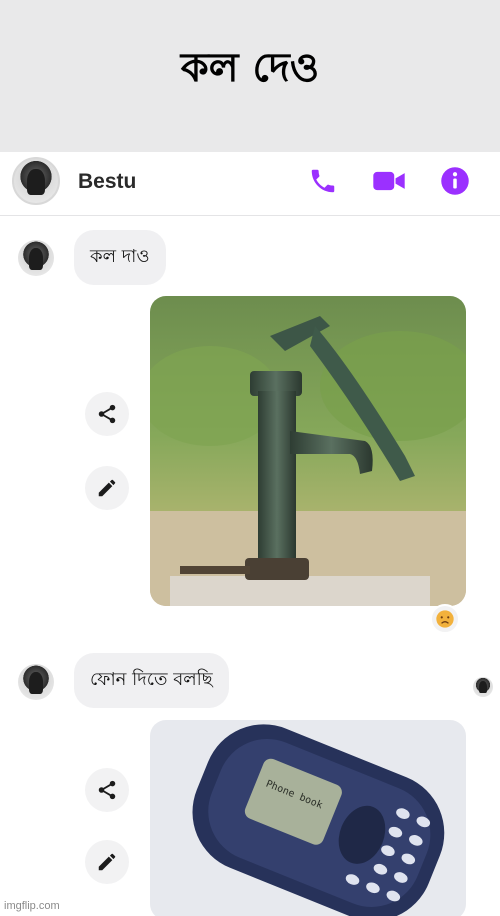  I want to click on photo-message-nokia: Phone book, so click(308, 818).